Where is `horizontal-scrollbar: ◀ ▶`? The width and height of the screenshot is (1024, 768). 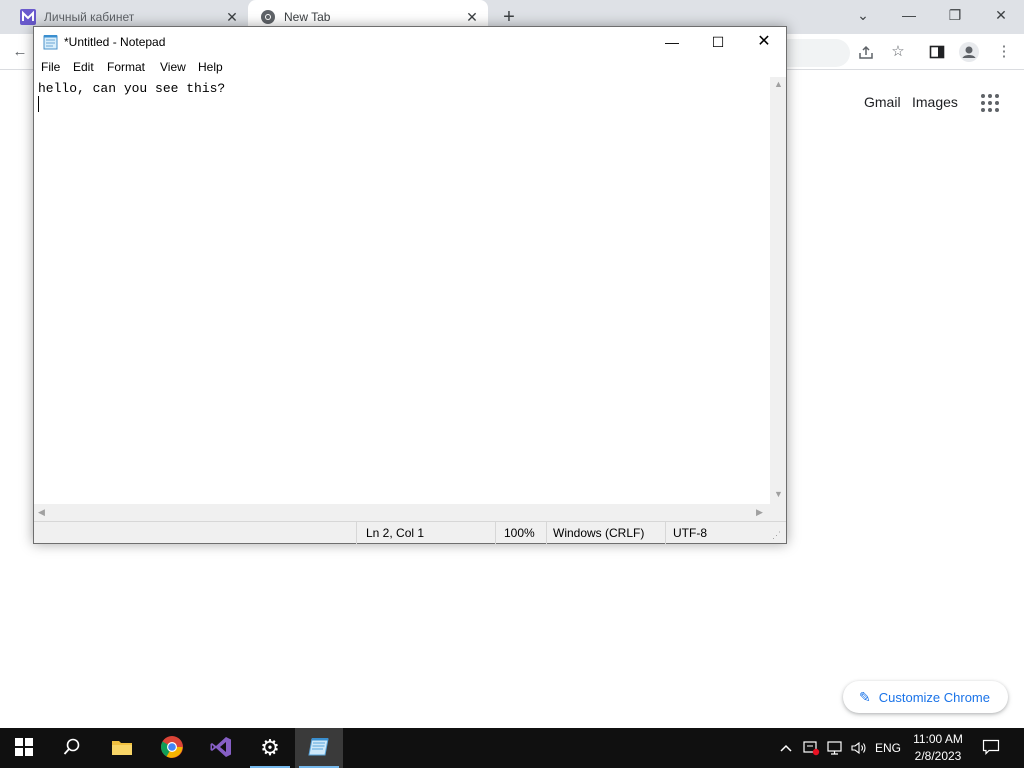 horizontal-scrollbar: ◀ ▶ is located at coordinates (402, 512).